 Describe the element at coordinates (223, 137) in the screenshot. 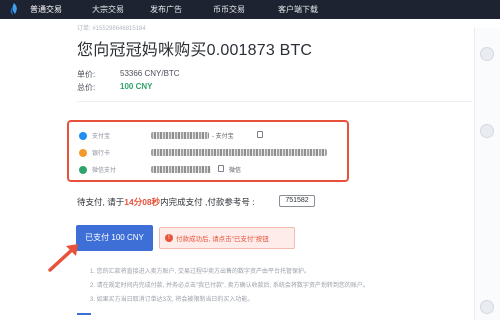

I see `payment-method-sub: - 支付宝` at that location.